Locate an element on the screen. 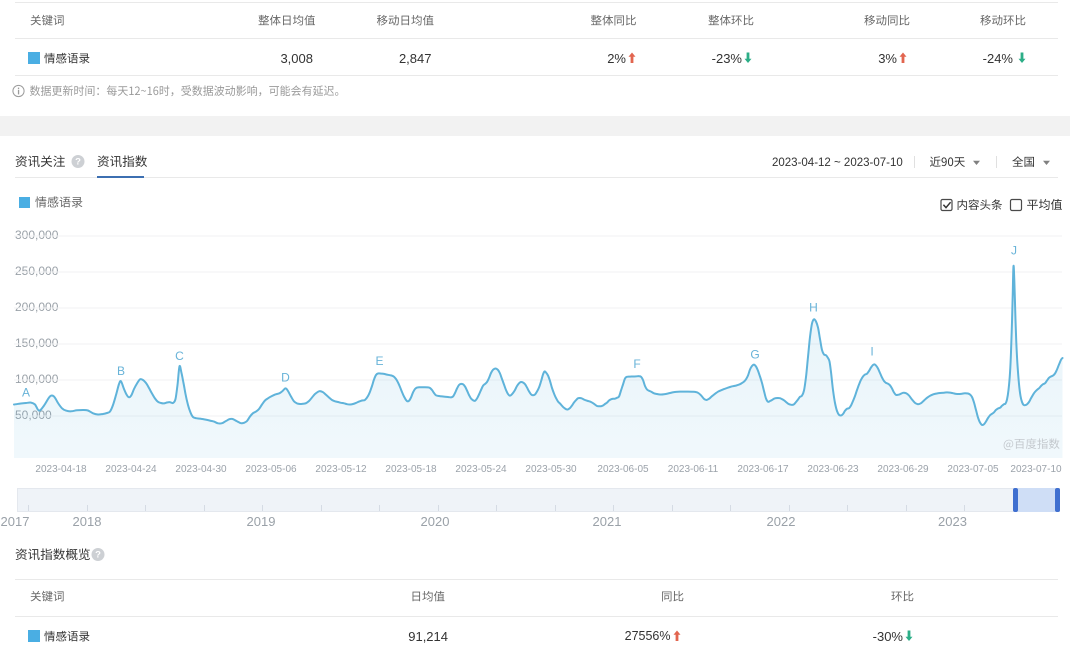  svg-text: H is located at coordinates (813, 307).